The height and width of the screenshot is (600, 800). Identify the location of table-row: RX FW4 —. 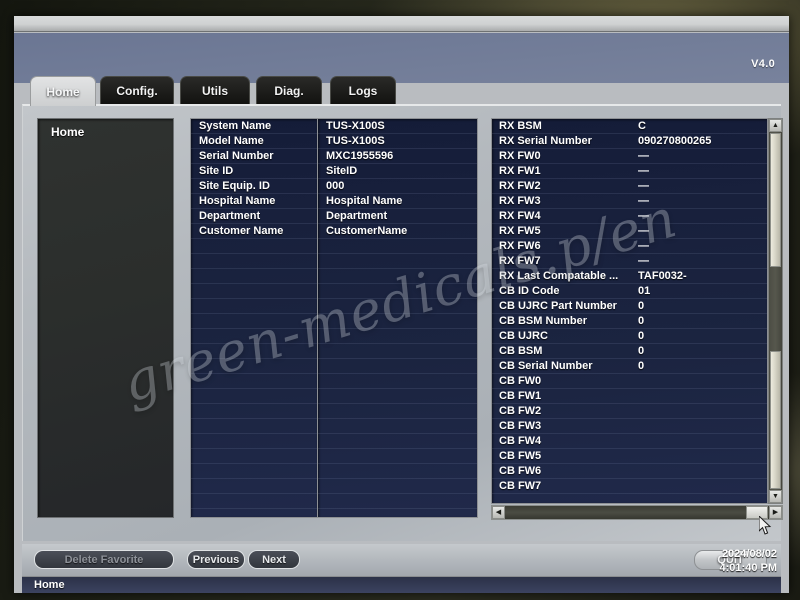
(629, 216).